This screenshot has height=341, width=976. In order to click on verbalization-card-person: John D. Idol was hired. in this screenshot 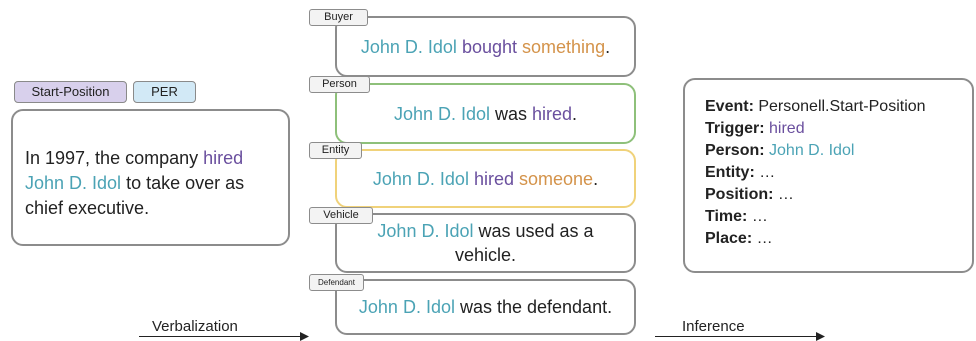, I will do `click(485, 113)`.